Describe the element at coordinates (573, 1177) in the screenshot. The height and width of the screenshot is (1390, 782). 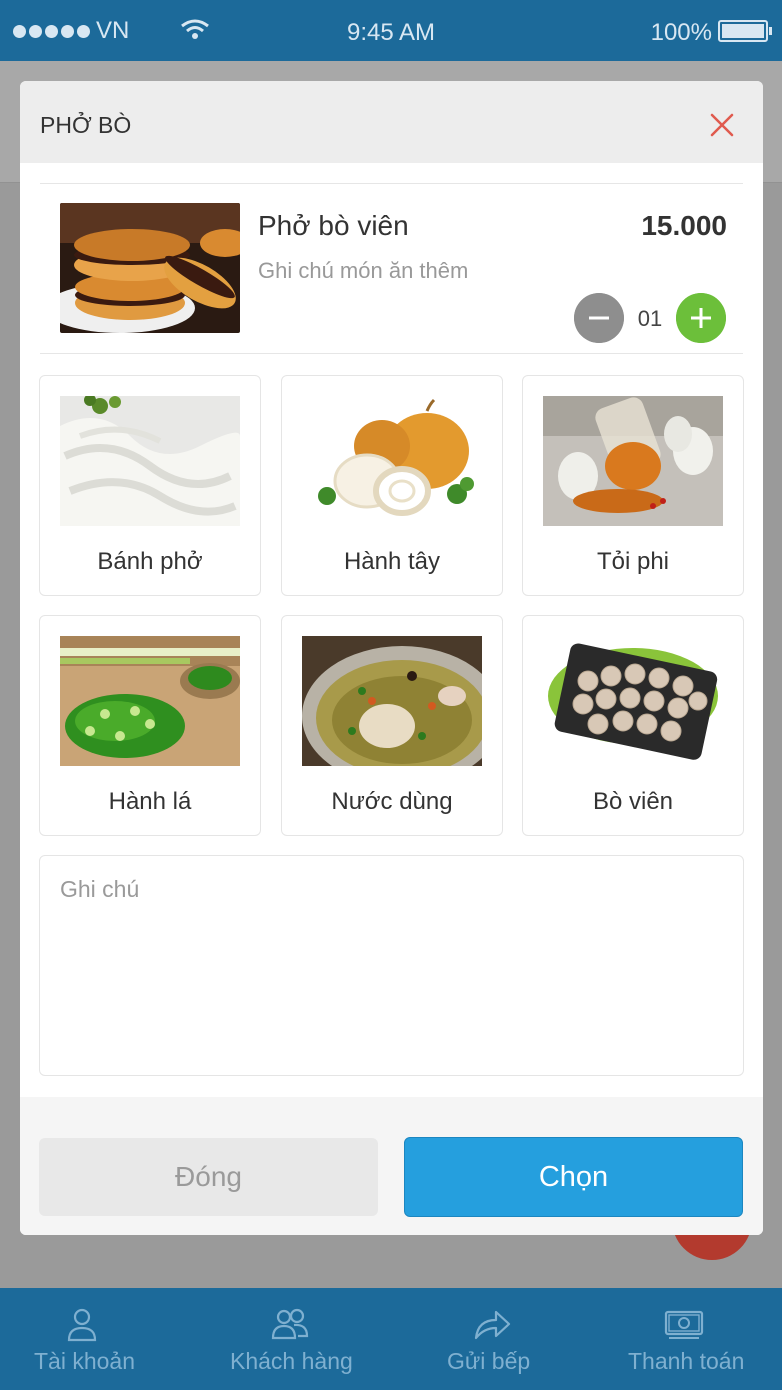
I see `choose-button: Chọn` at that location.